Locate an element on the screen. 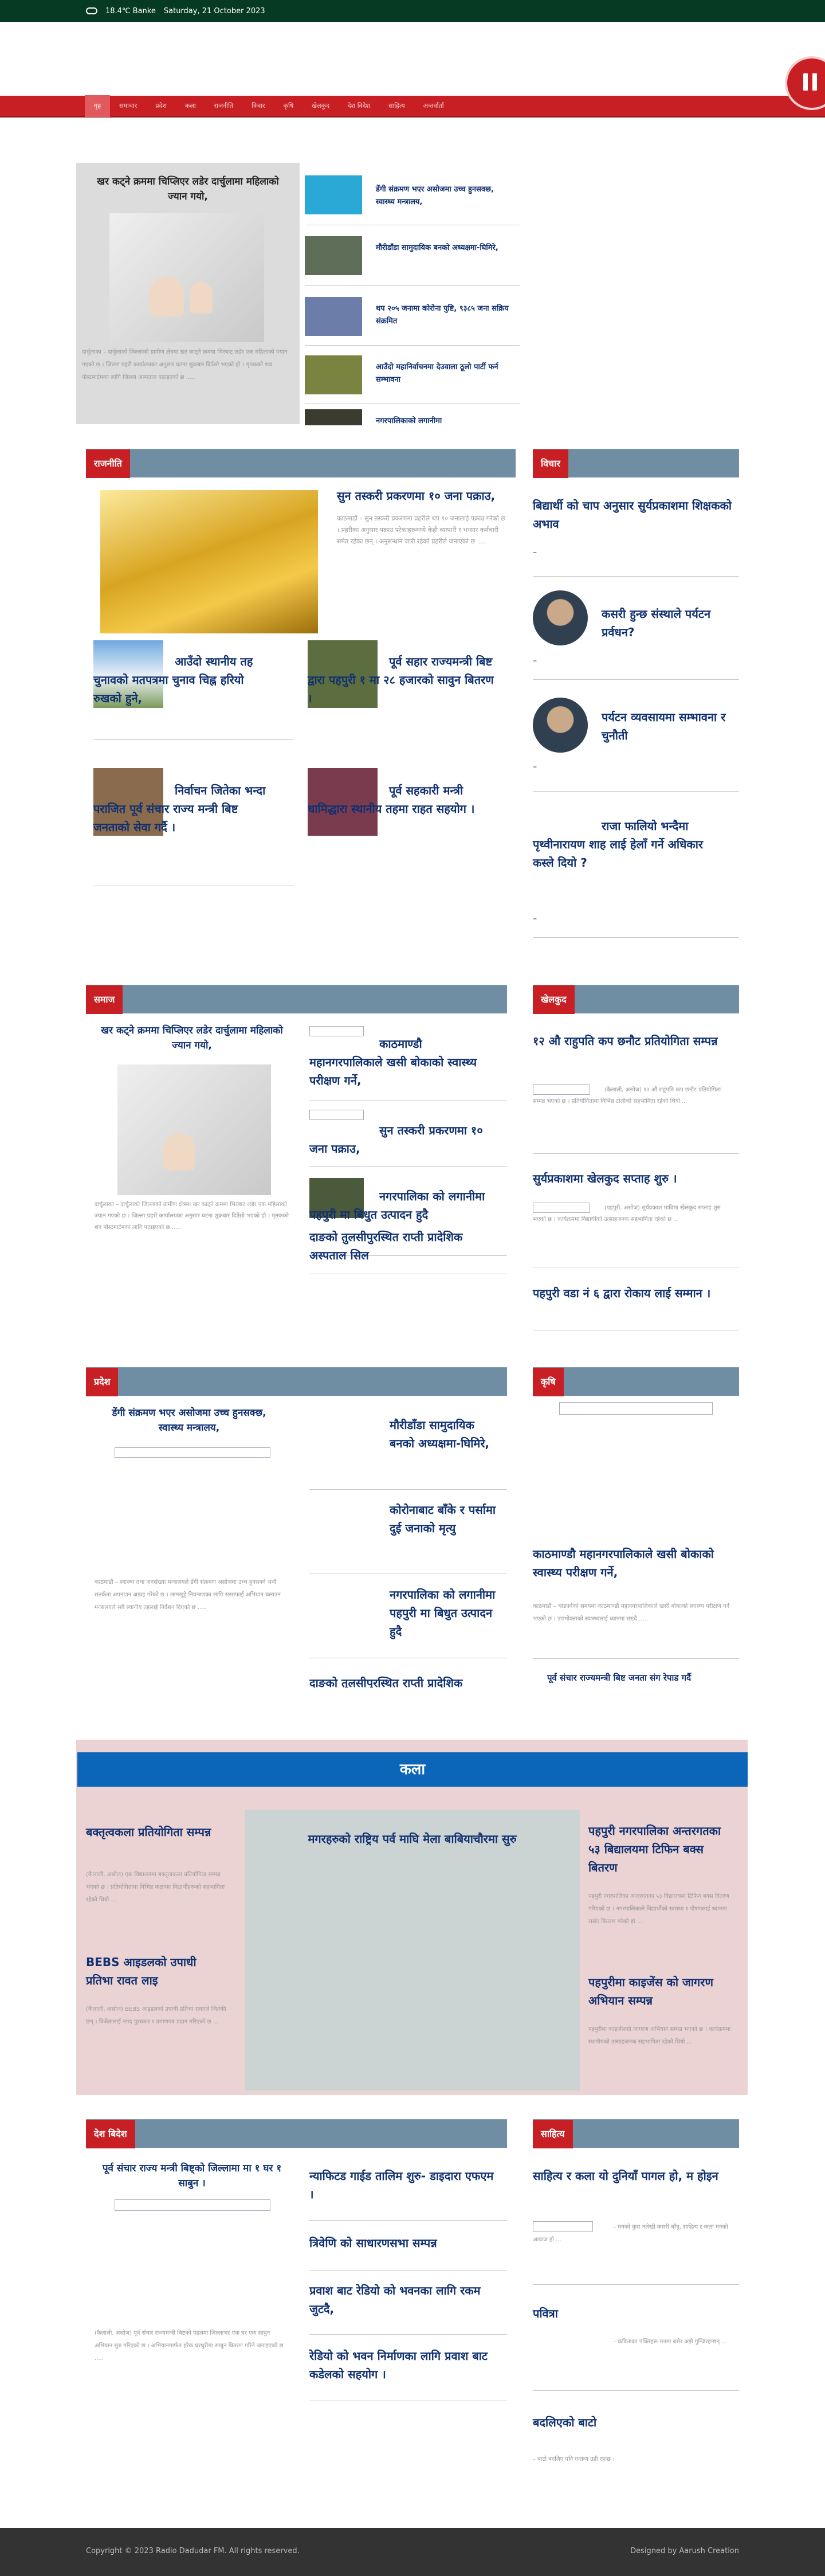 This screenshot has width=825, height=2576. samaj-image is located at coordinates (194, 1129).